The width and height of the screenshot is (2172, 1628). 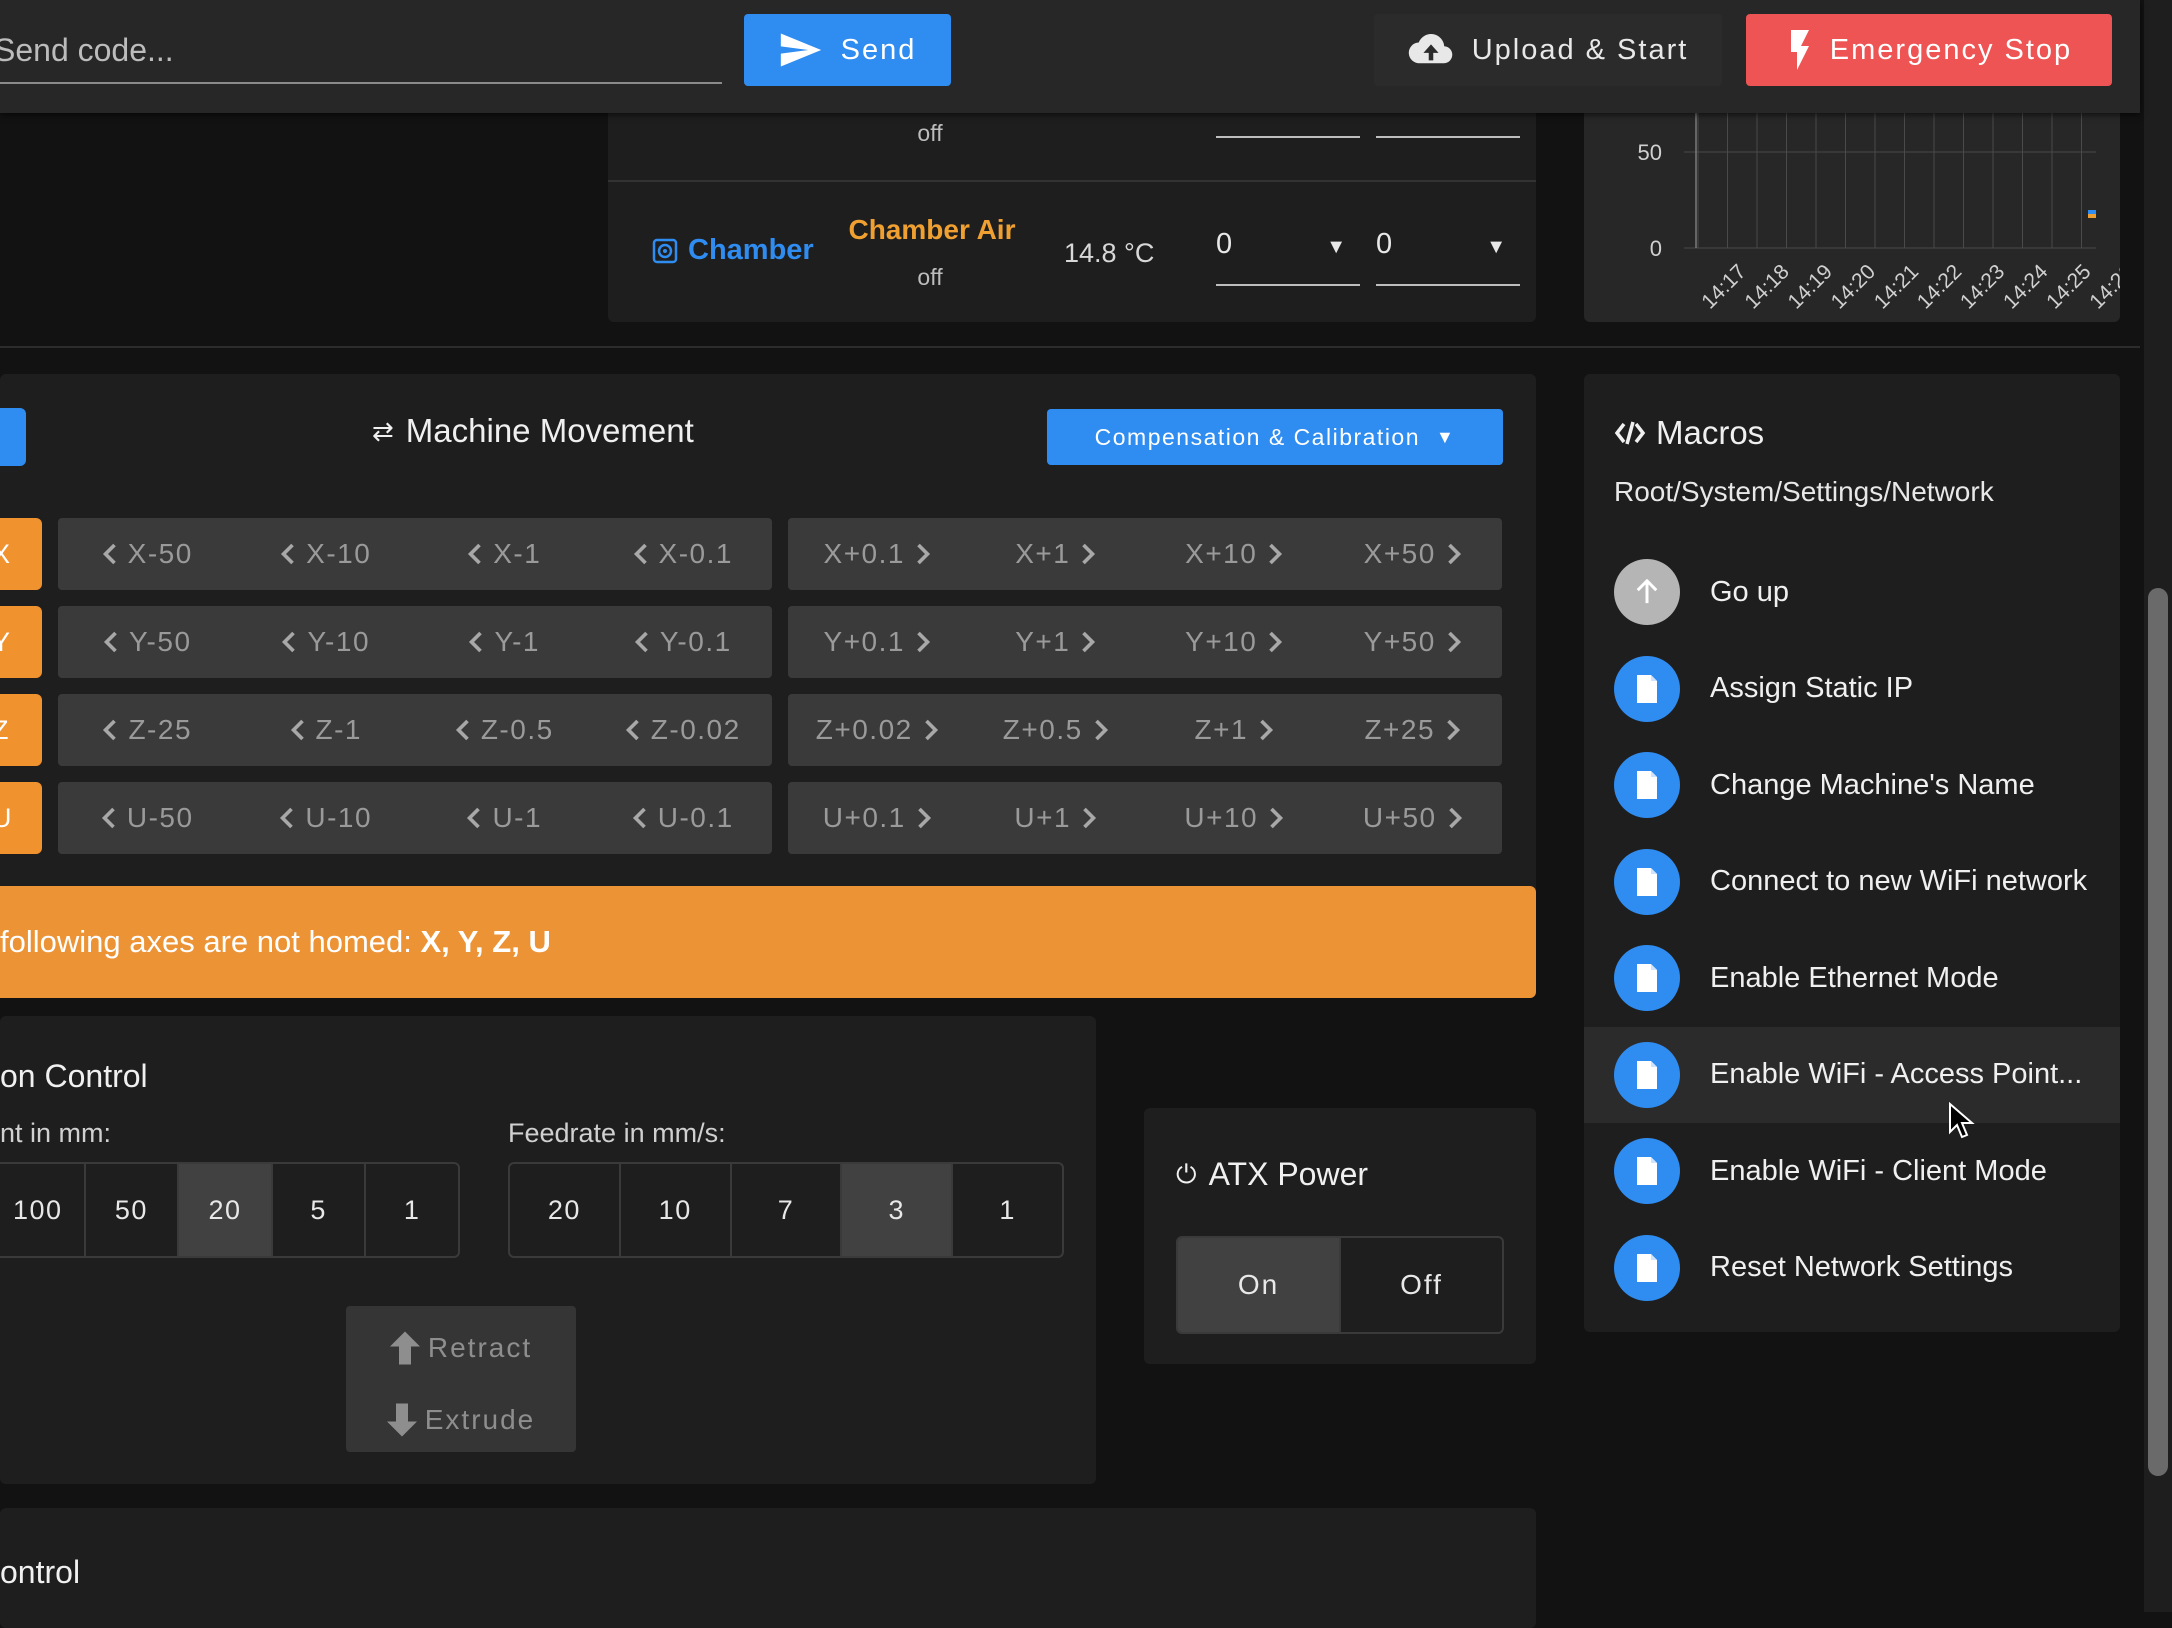 What do you see at coordinates (43, 1210) in the screenshot?
I see `amount-option: 100` at bounding box center [43, 1210].